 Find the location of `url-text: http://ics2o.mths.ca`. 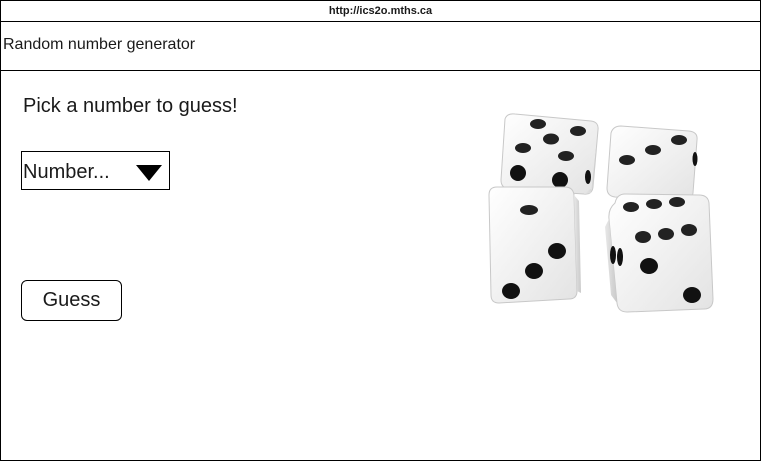

url-text: http://ics2o.mths.ca is located at coordinates (380, 11).